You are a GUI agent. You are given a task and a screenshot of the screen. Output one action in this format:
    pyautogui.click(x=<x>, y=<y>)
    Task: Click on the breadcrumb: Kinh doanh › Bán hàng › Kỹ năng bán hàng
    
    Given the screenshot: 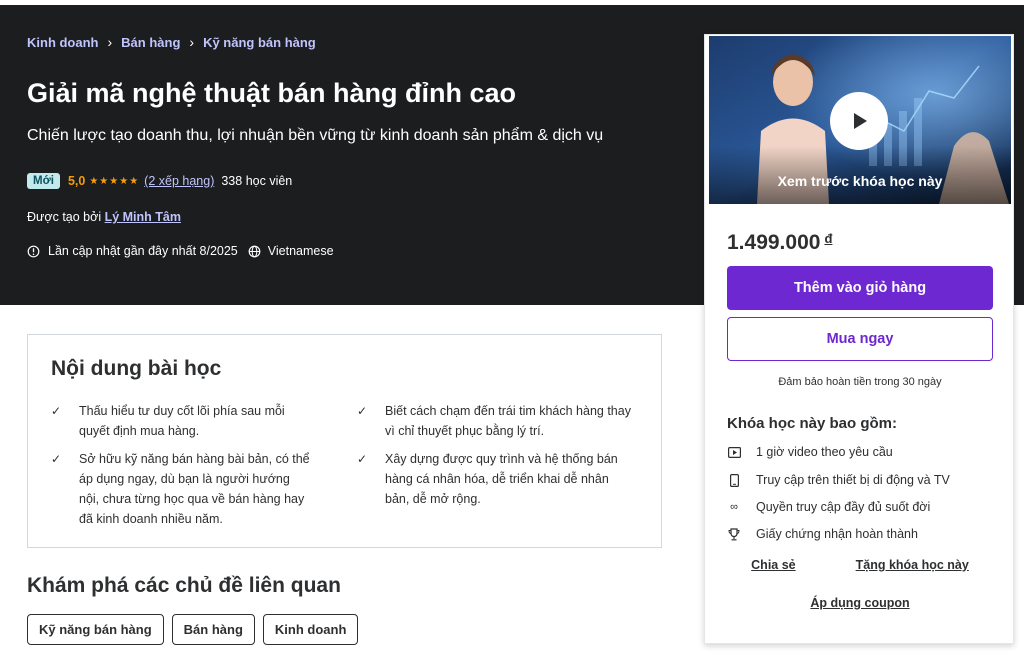 What is the action you would take?
    pyautogui.click(x=171, y=42)
    